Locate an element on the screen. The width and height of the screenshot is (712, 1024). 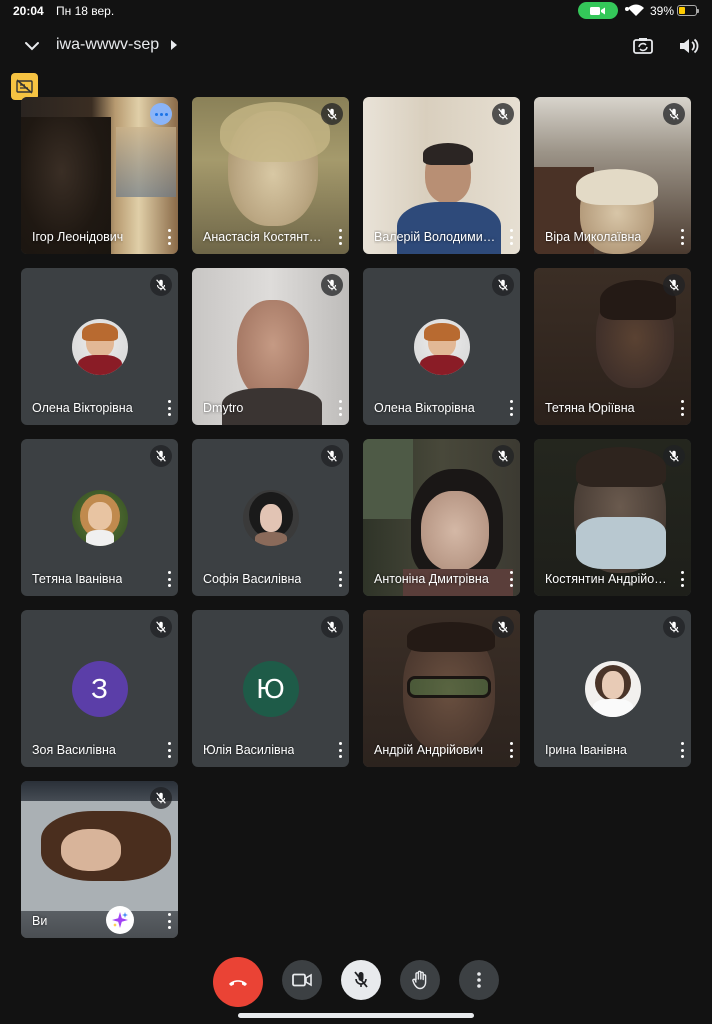
camera-in-use-icon is located at coordinates (598, 10).